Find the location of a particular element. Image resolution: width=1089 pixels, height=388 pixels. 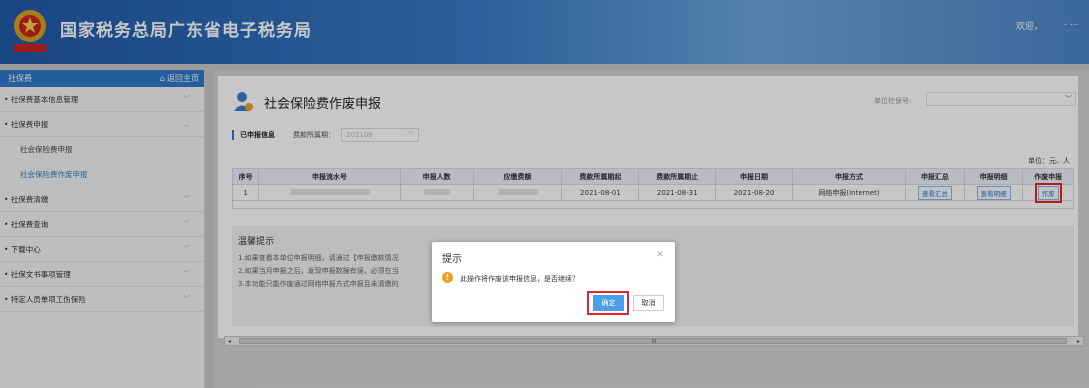

close-icon: ✕ is located at coordinates (660, 255).